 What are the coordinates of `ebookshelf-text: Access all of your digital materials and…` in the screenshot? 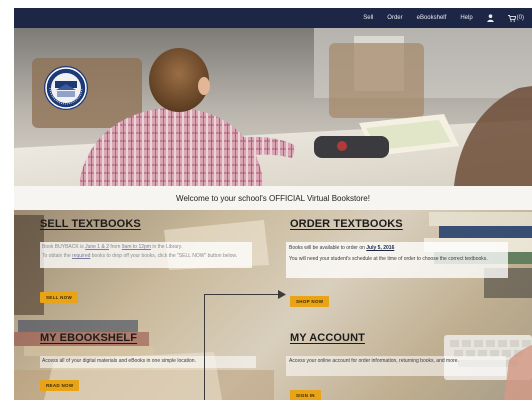 It's located at (119, 361).